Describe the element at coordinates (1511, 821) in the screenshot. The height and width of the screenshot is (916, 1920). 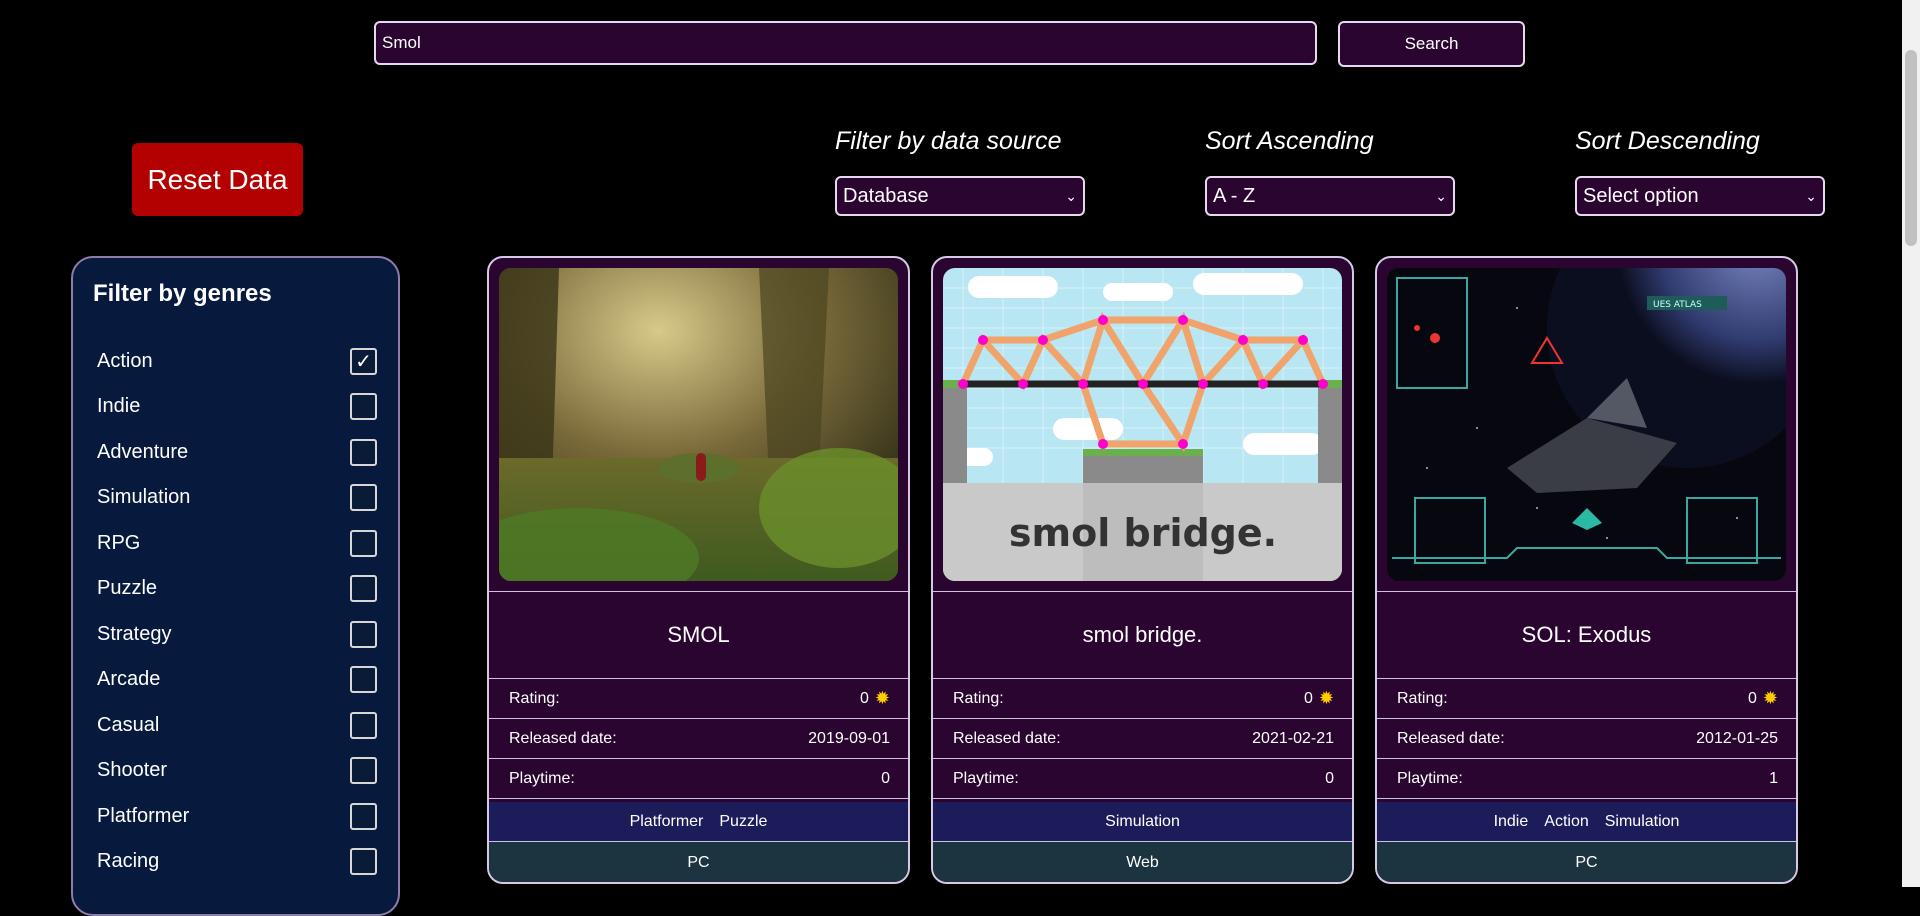
I see `genre-tag: Indie` at that location.